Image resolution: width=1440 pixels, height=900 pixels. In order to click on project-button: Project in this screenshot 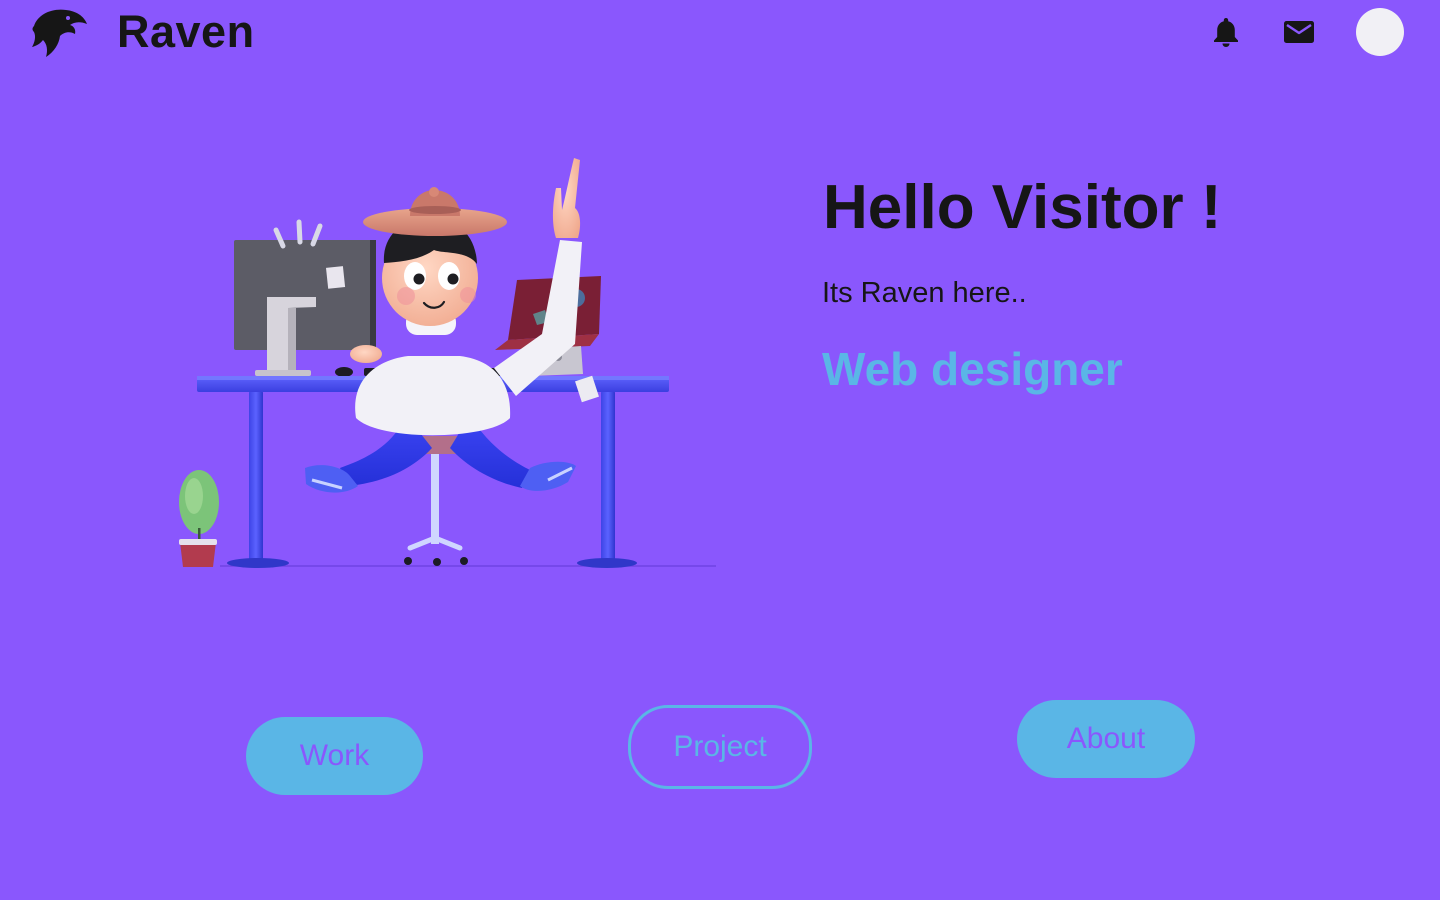, I will do `click(720, 747)`.